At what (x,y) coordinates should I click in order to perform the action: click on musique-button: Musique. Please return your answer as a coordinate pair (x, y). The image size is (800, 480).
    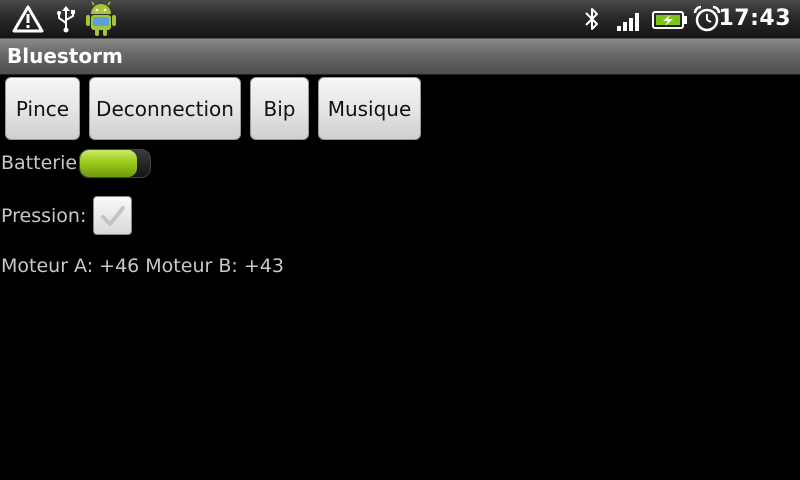
    Looking at the image, I should click on (369, 108).